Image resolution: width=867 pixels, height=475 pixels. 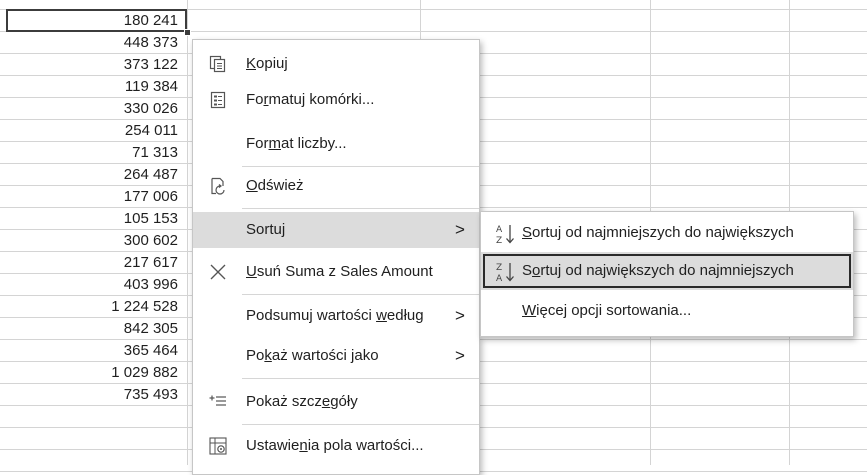 I want to click on menu-item-show-values-as: Pokaż wartości jako >, so click(x=336, y=356).